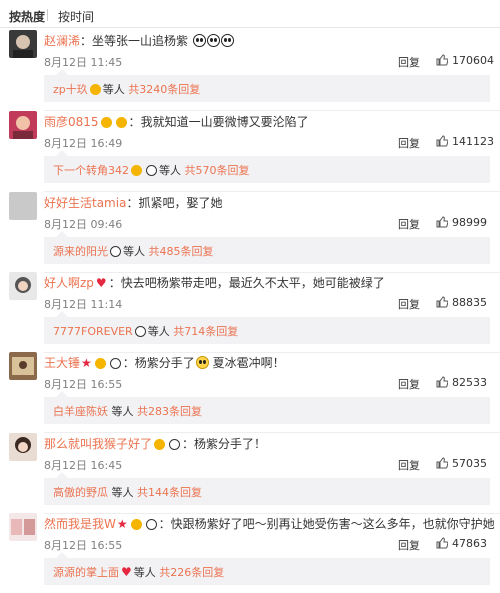  What do you see at coordinates (83, 62) in the screenshot?
I see `comment-time: 8月12日 11:45` at bounding box center [83, 62].